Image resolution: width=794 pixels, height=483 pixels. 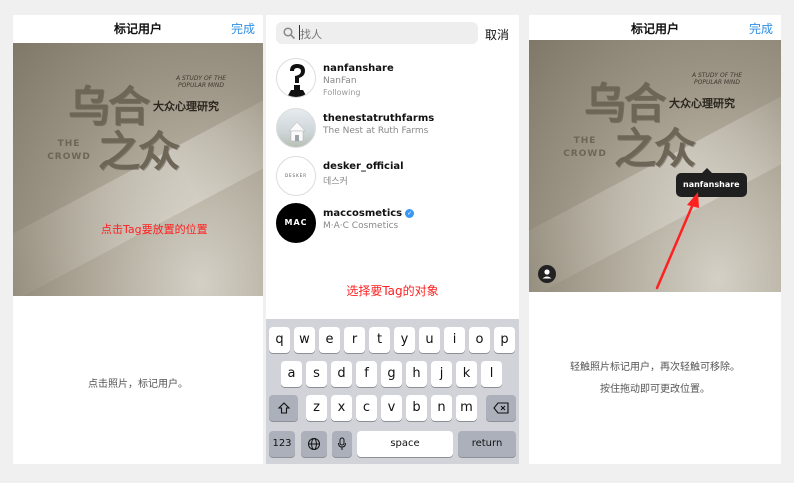 I want to click on username: nanfanshare, so click(x=358, y=68).